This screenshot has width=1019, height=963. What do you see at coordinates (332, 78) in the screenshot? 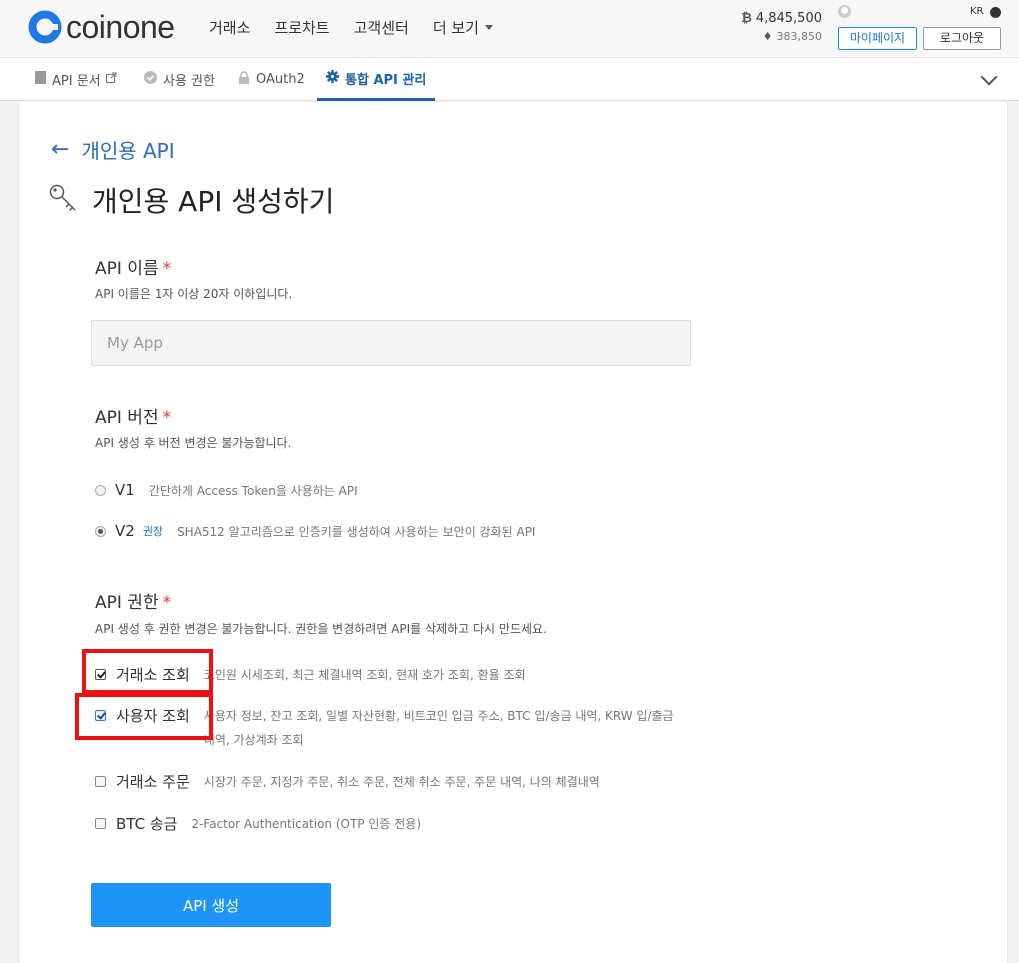
I see `gear-icon` at bounding box center [332, 78].